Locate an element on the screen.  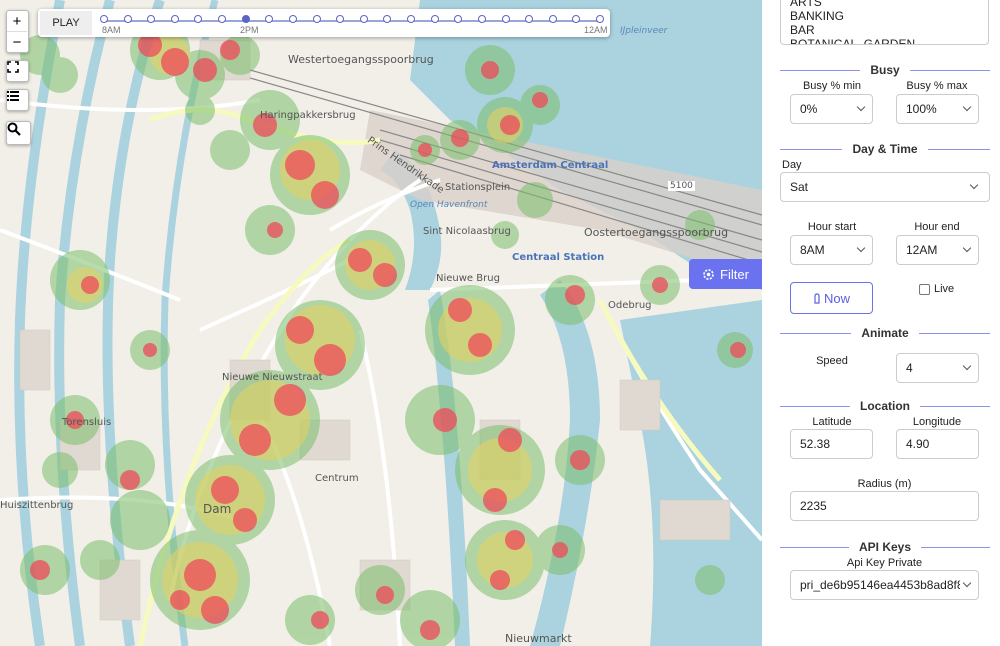
busy-max-value: 100% is located at coordinates (921, 109).